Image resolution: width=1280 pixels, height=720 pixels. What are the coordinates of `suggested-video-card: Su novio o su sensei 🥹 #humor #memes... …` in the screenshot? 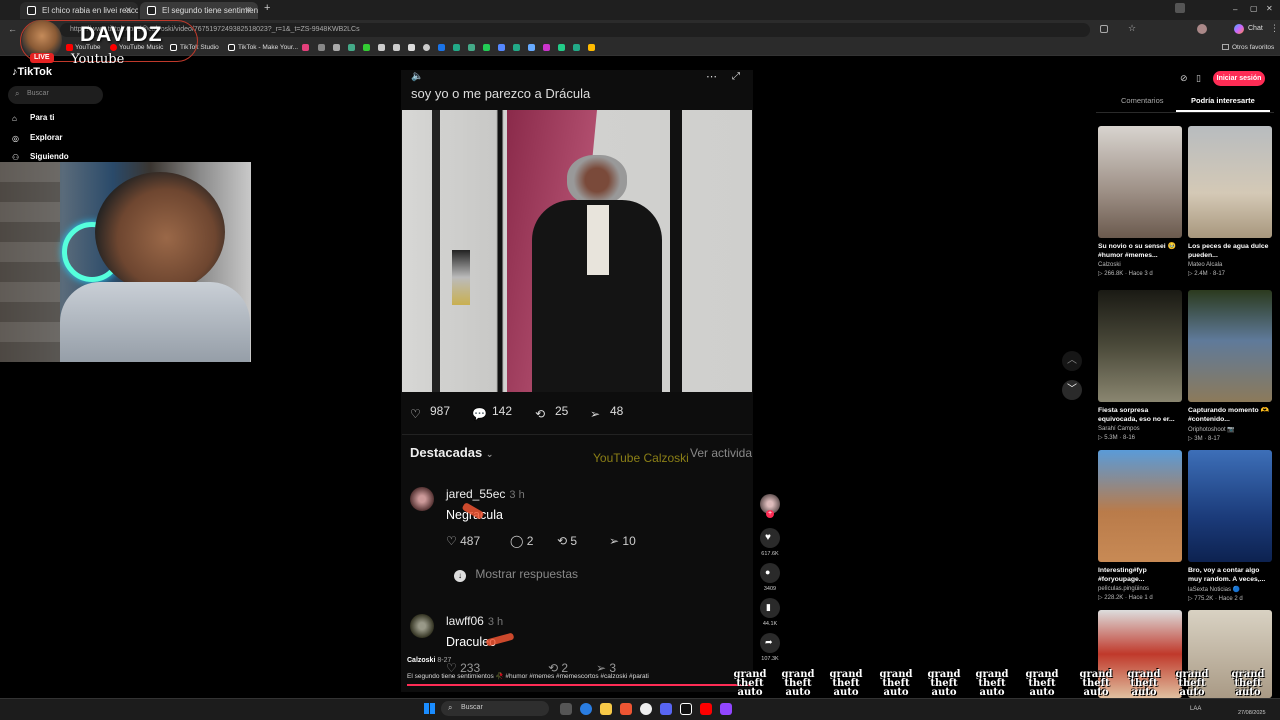 It's located at (1140, 201).